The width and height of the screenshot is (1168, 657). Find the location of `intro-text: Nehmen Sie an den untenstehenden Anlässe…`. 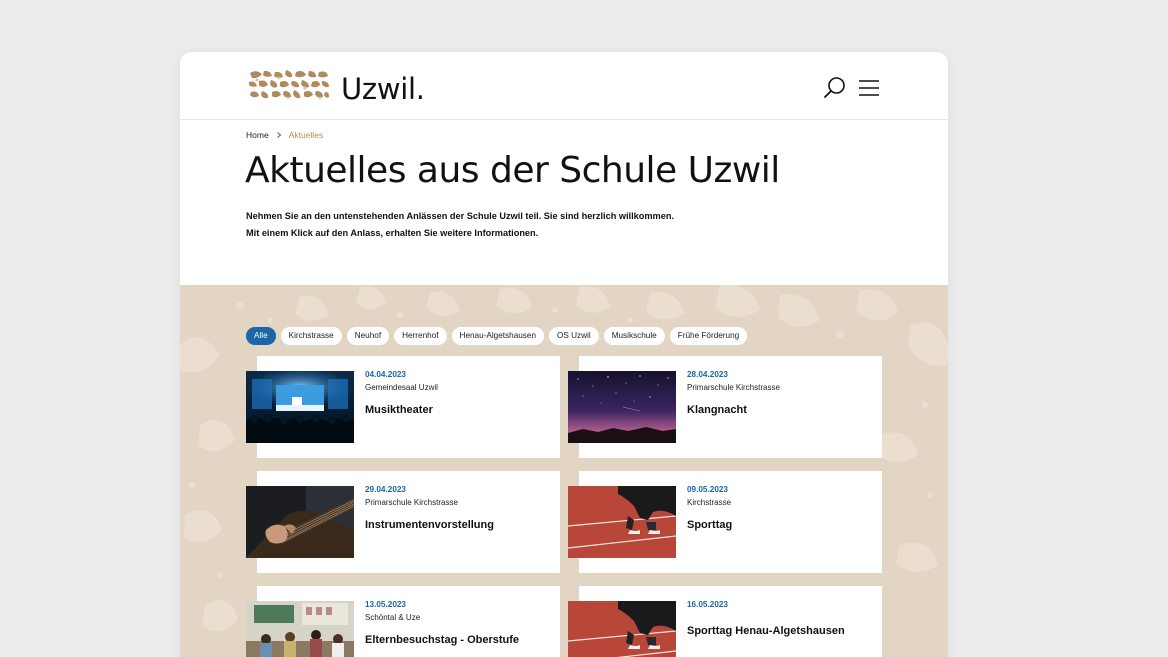

intro-text: Nehmen Sie an den untenstehenden Anlässe… is located at coordinates (460, 225).